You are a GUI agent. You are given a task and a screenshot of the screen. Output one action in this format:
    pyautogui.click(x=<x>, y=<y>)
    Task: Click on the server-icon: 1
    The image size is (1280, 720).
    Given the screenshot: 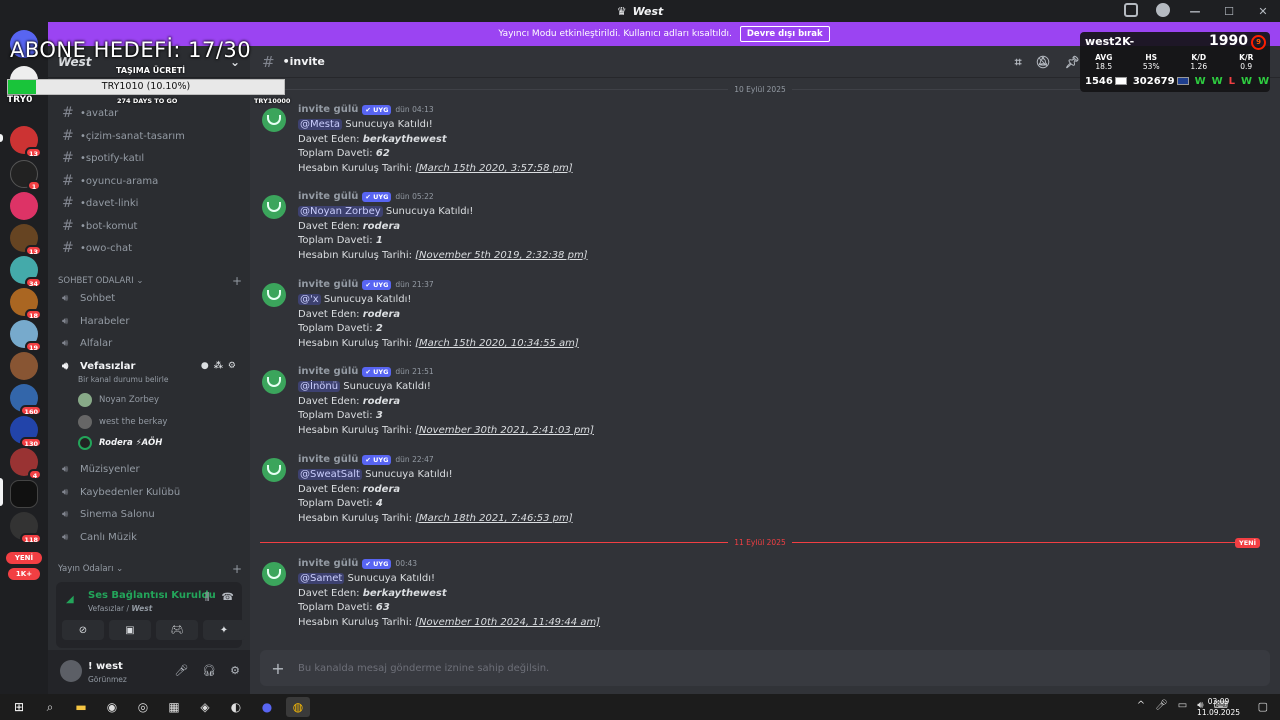 What is the action you would take?
    pyautogui.click(x=25, y=175)
    